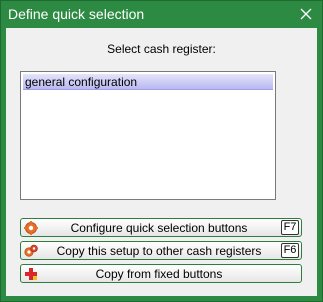 Image resolution: width=323 pixels, height=302 pixels. What do you see at coordinates (148, 82) in the screenshot?
I see `list-item: general configuration` at bounding box center [148, 82].